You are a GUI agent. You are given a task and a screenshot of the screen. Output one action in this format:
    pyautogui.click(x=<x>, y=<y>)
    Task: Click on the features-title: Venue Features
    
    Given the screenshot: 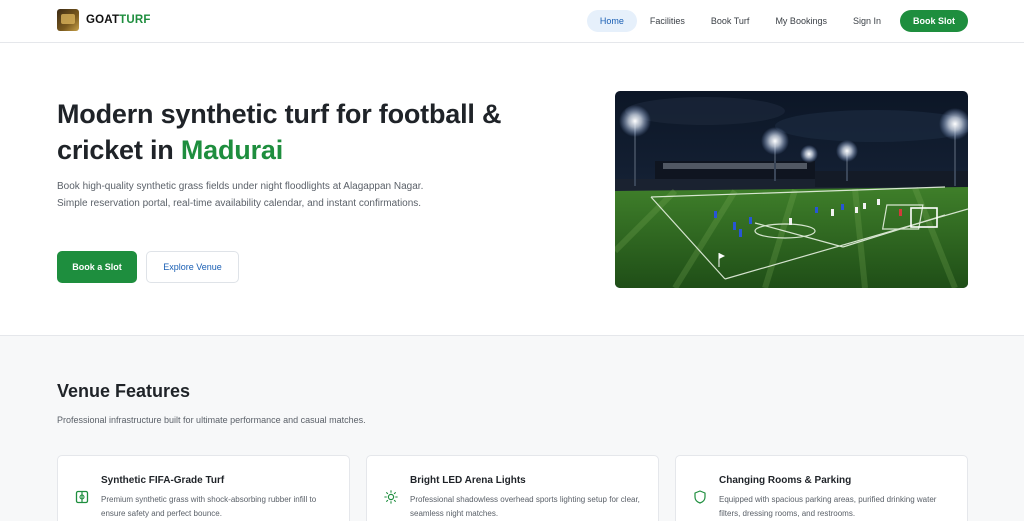 What is the action you would take?
    pyautogui.click(x=124, y=391)
    